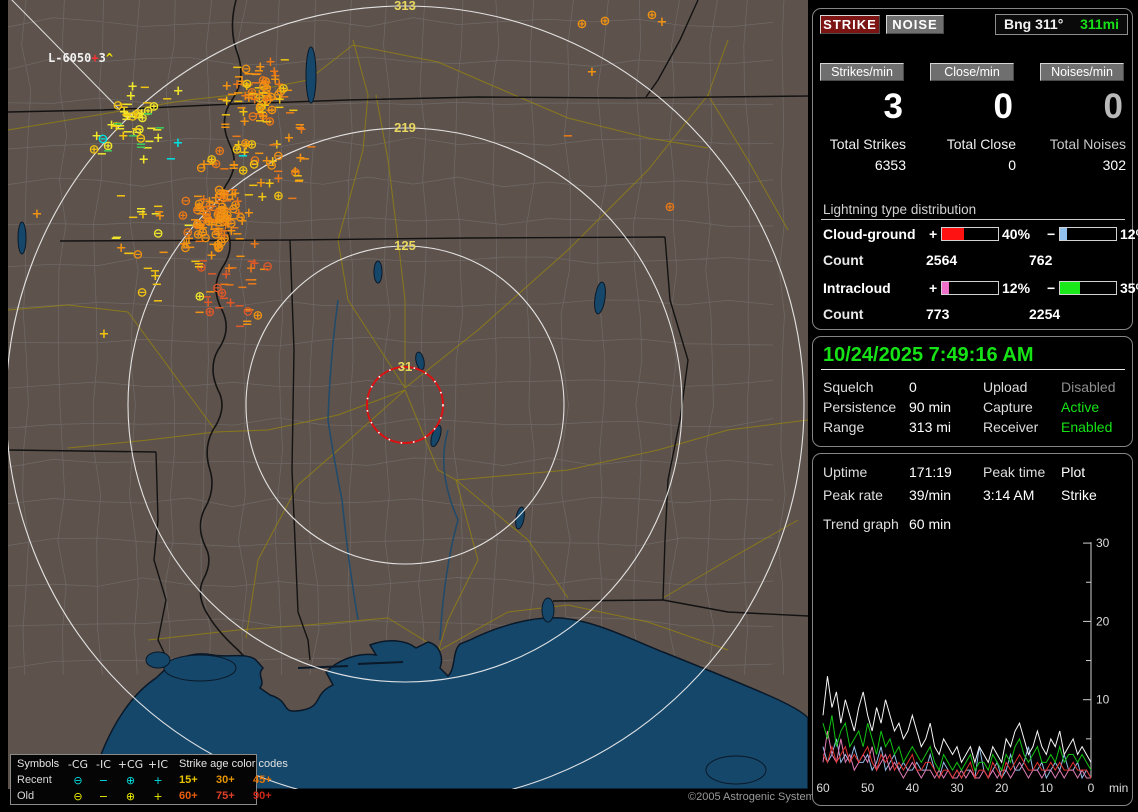 Image resolution: width=1138 pixels, height=812 pixels. Describe the element at coordinates (1011, 427) in the screenshot. I see `field-label: Receiver` at that location.